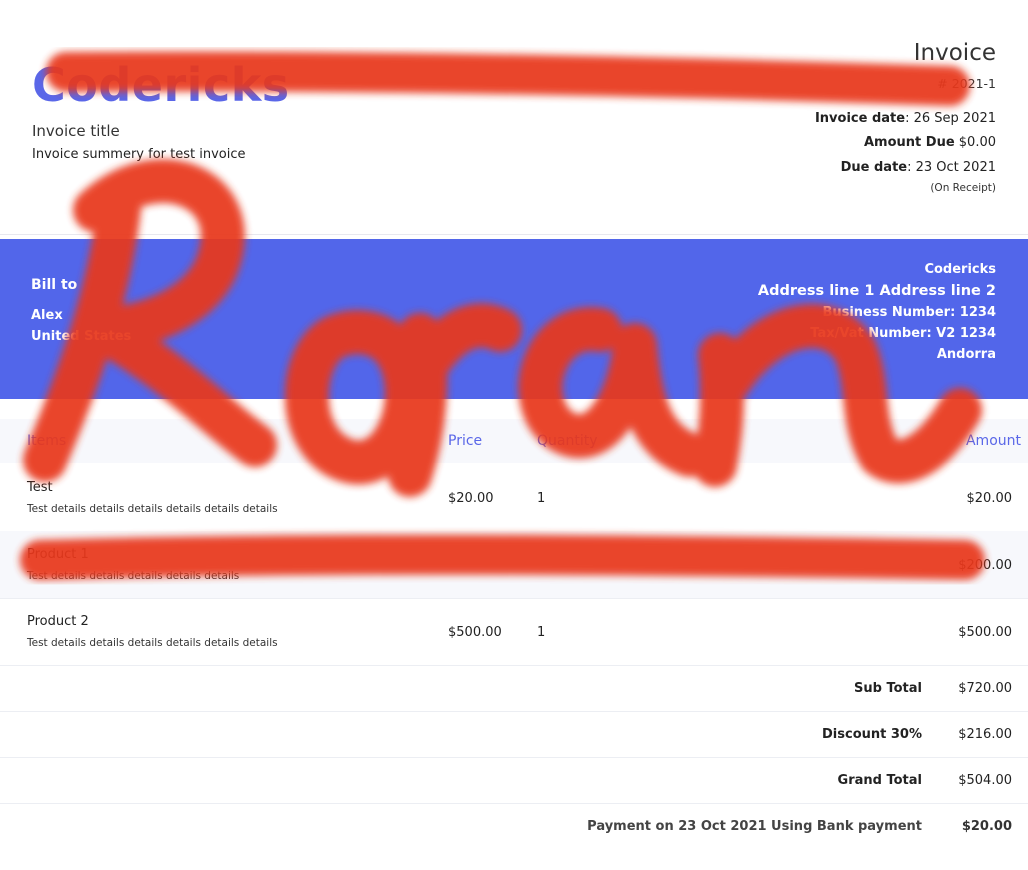 The image size is (1028, 870). What do you see at coordinates (879, 780) in the screenshot?
I see `grand-total-label: Grand Total` at bounding box center [879, 780].